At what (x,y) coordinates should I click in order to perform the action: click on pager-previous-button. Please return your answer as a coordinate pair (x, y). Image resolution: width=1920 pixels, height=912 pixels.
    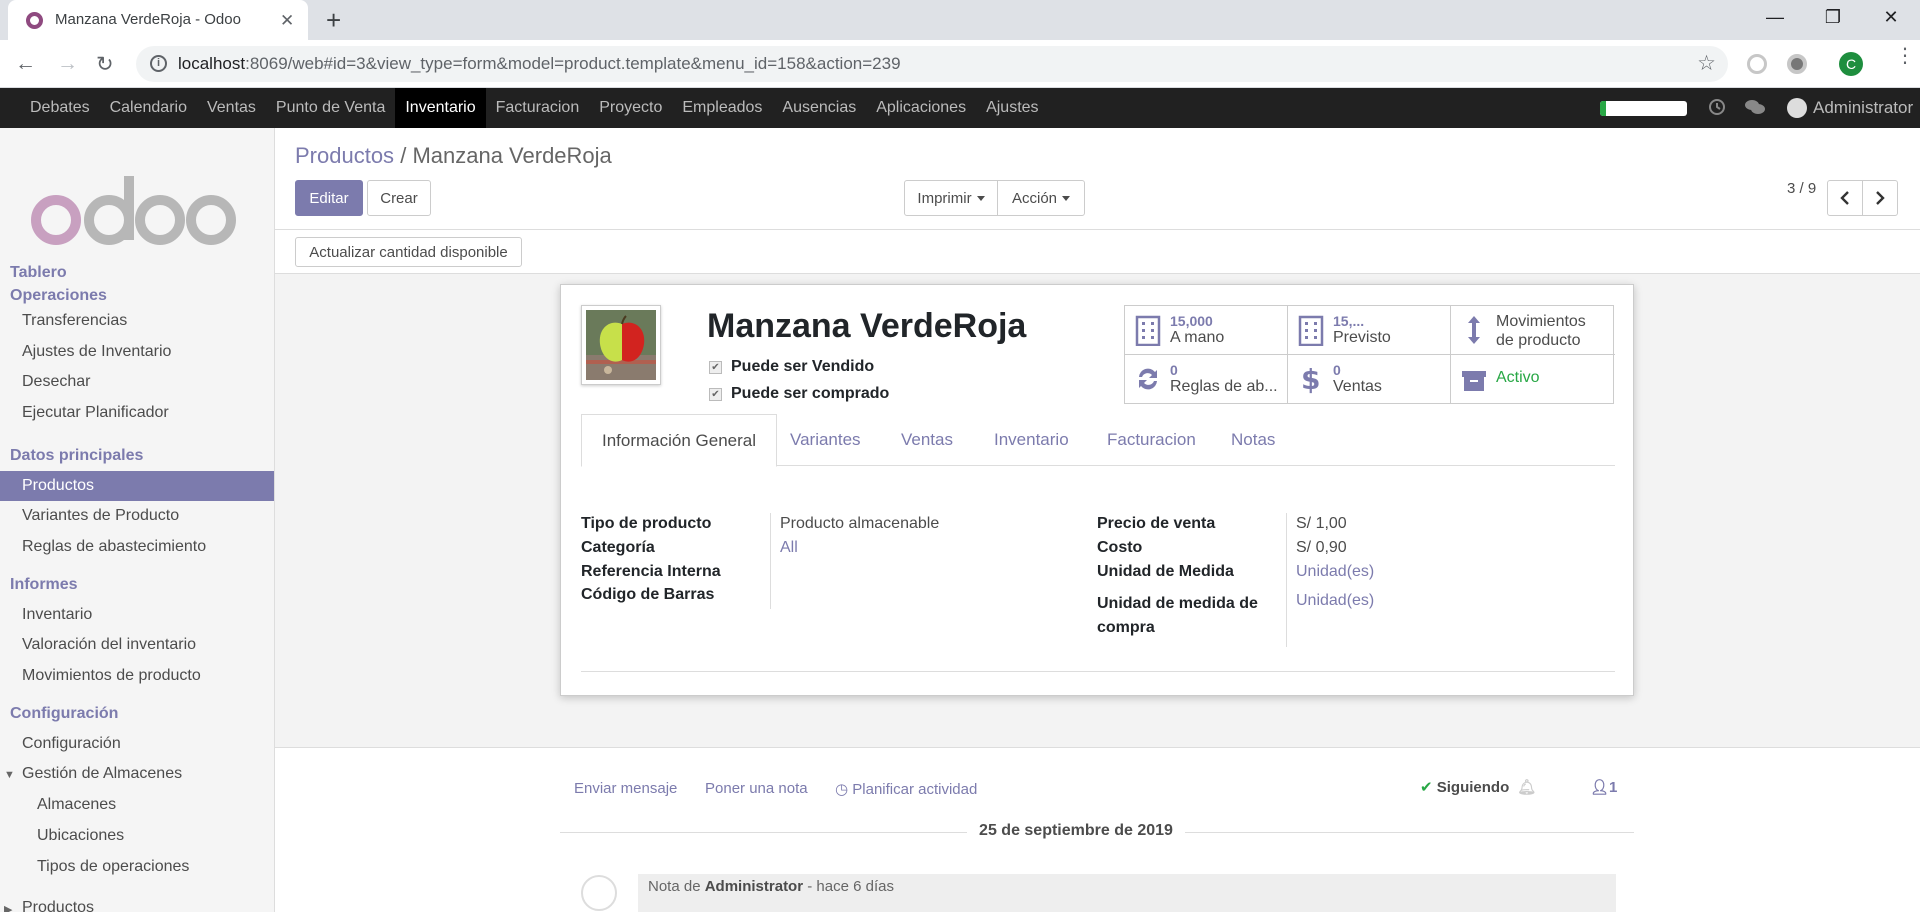
    Looking at the image, I should click on (1845, 198).